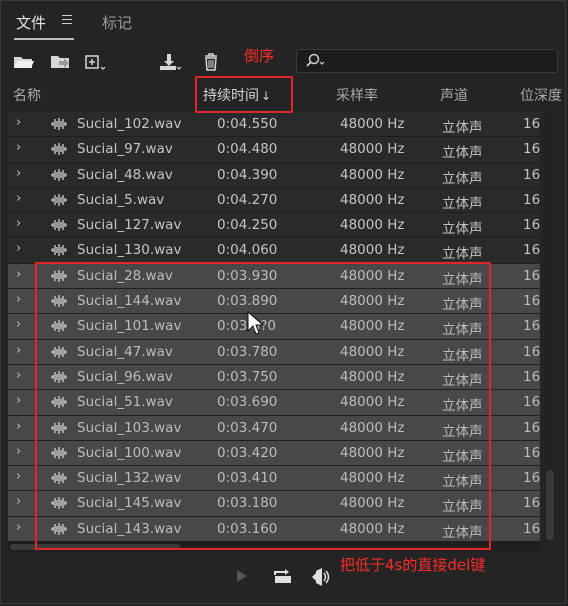  What do you see at coordinates (322, 577) in the screenshot?
I see `auto-play-volume-icon` at bounding box center [322, 577].